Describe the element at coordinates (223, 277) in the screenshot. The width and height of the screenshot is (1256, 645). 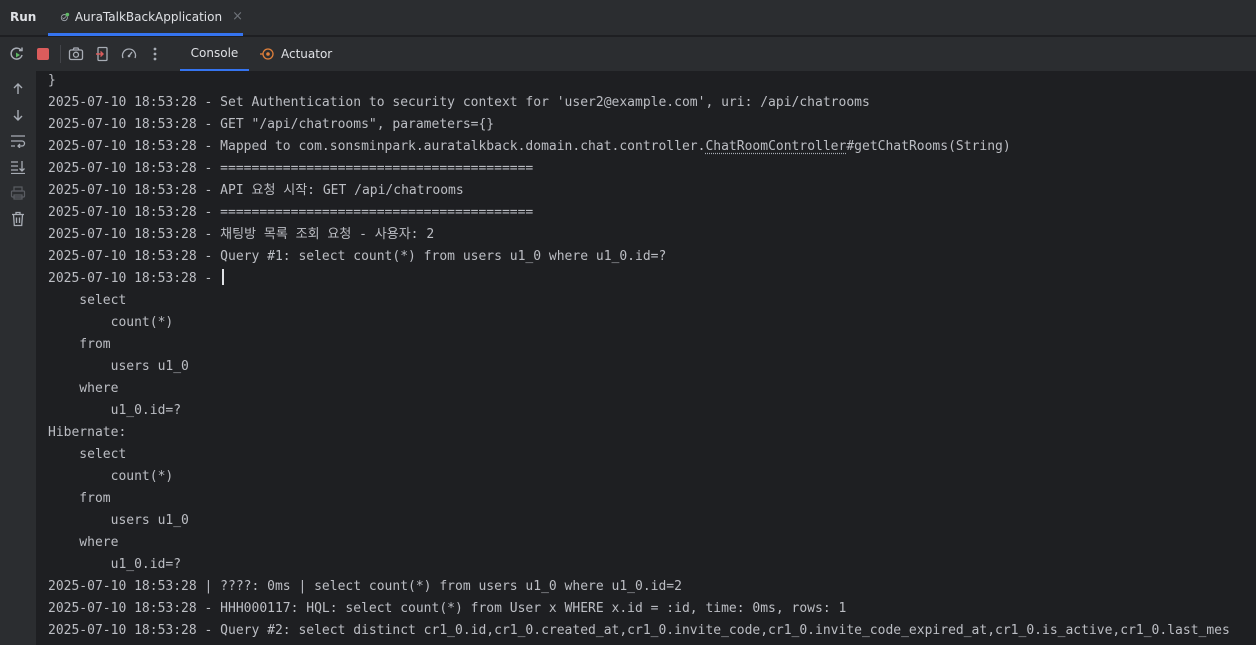
I see `text-caret` at that location.